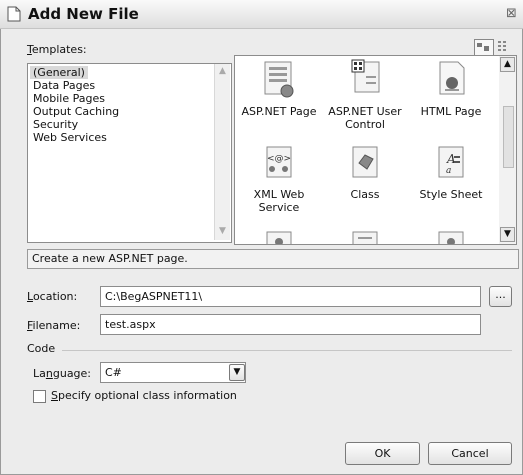 Image resolution: width=523 pixels, height=475 pixels. Describe the element at coordinates (279, 79) in the screenshot. I see `aspnet-page-icon` at that location.